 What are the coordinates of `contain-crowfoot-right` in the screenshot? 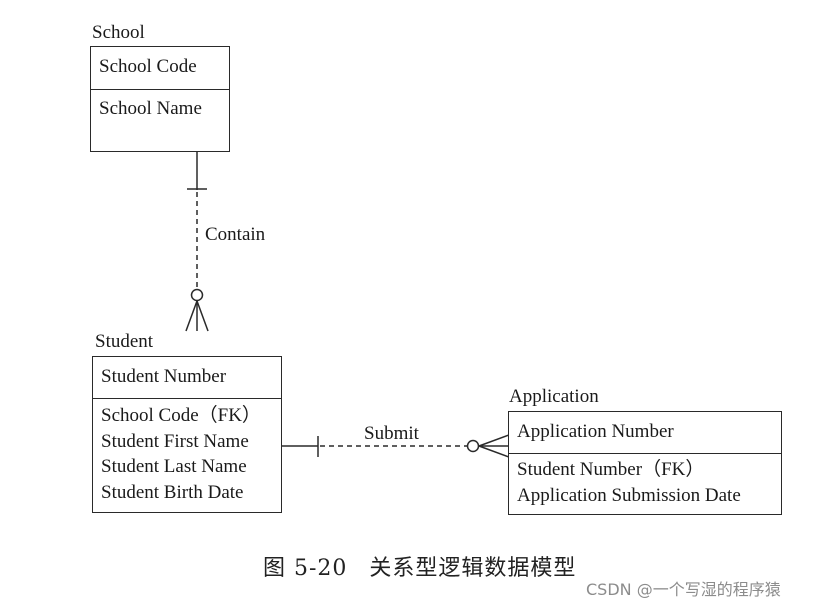 It's located at (202, 316).